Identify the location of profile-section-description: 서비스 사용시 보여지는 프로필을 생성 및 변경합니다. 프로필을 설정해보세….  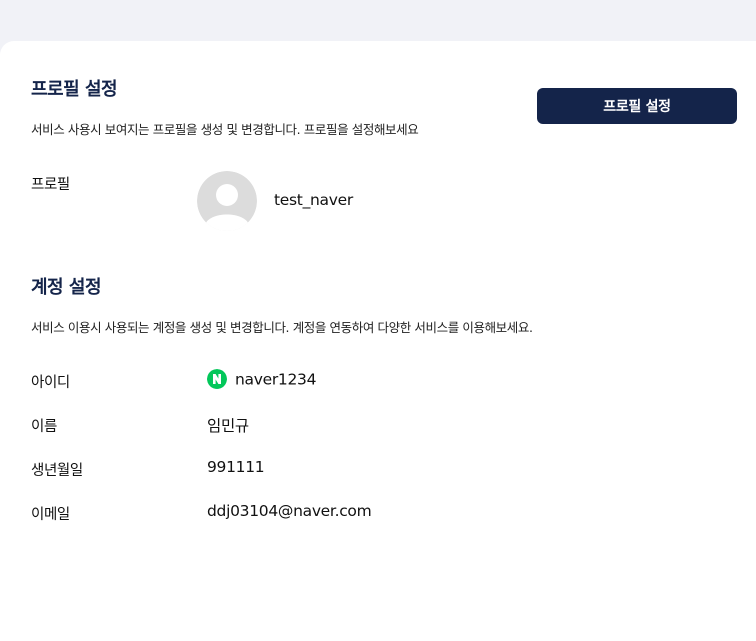
(225, 129).